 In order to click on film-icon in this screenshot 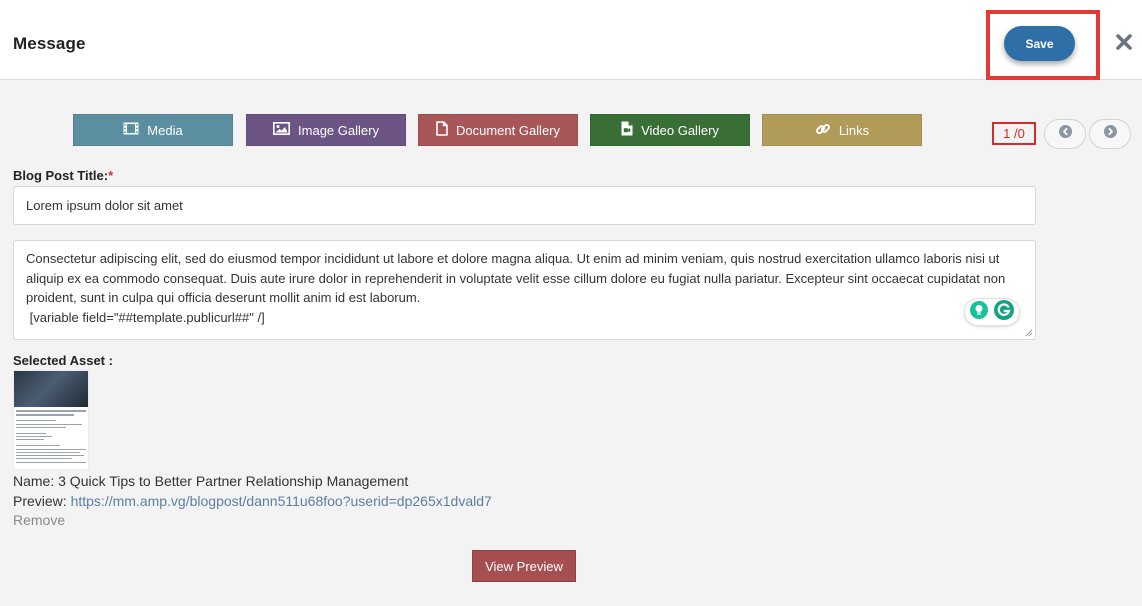, I will do `click(131, 130)`.